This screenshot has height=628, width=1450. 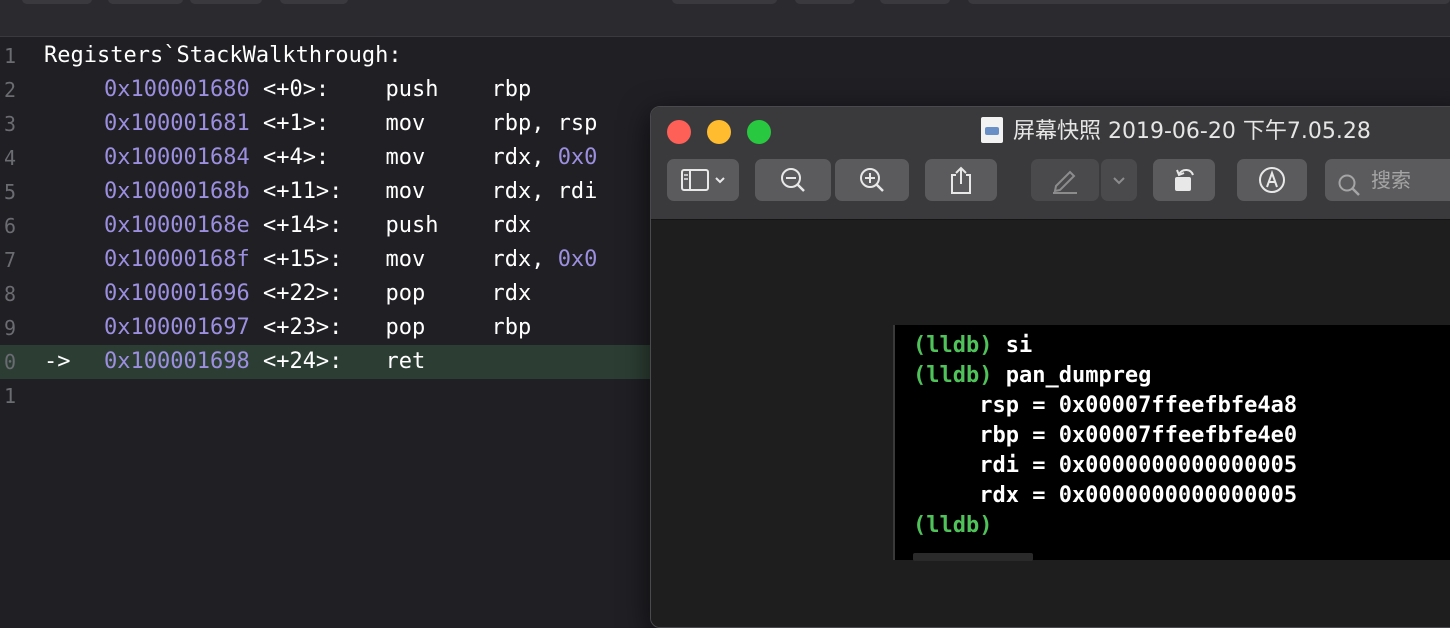 I want to click on terminal-line: (lldb) si, so click(x=972, y=346).